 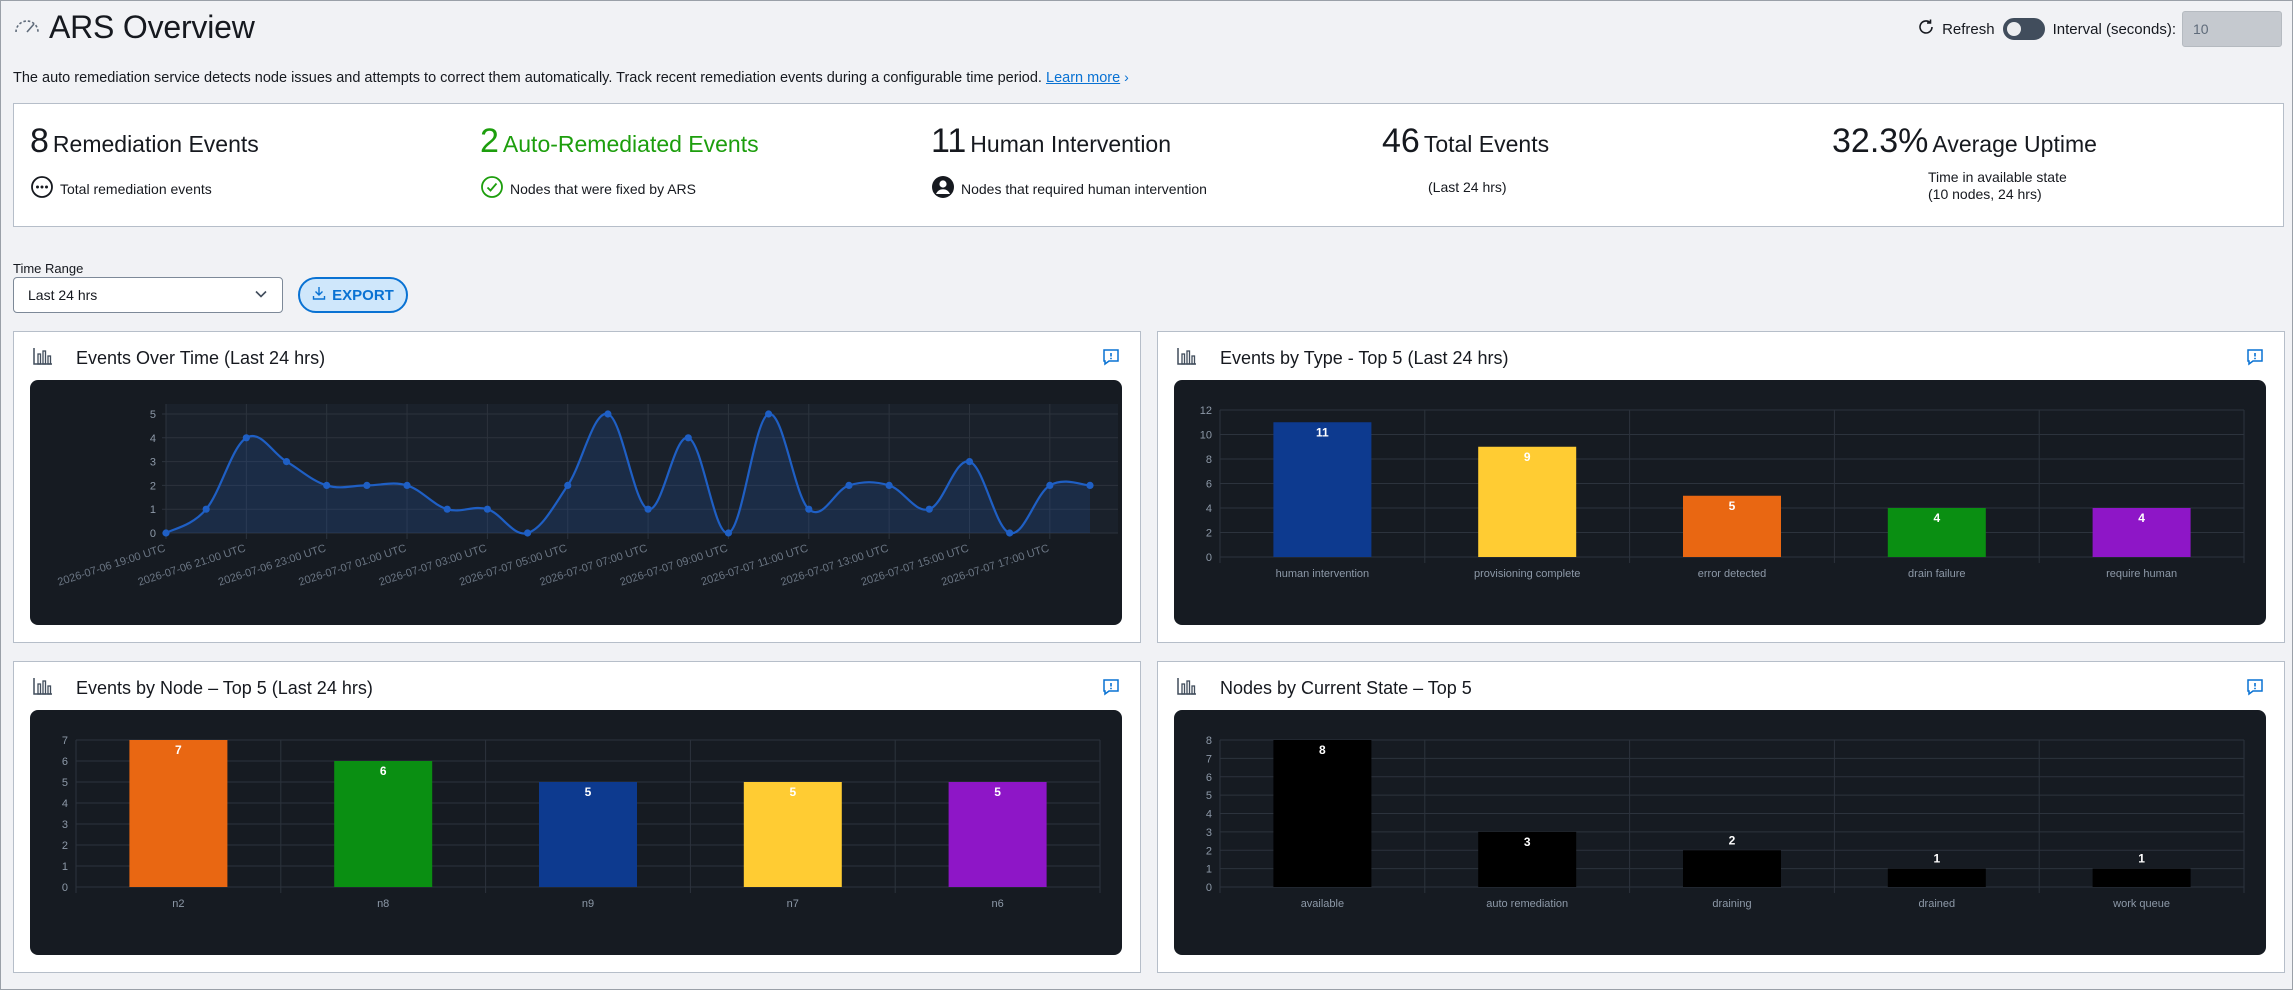 What do you see at coordinates (2013, 29) in the screenshot?
I see `toggle-knob` at bounding box center [2013, 29].